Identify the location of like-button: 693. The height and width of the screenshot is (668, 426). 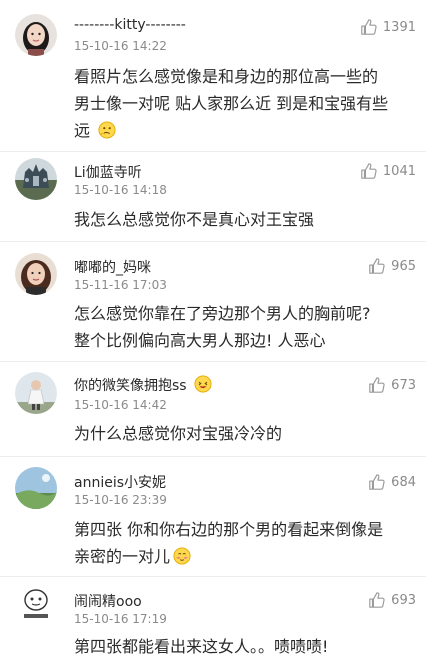
(392, 600).